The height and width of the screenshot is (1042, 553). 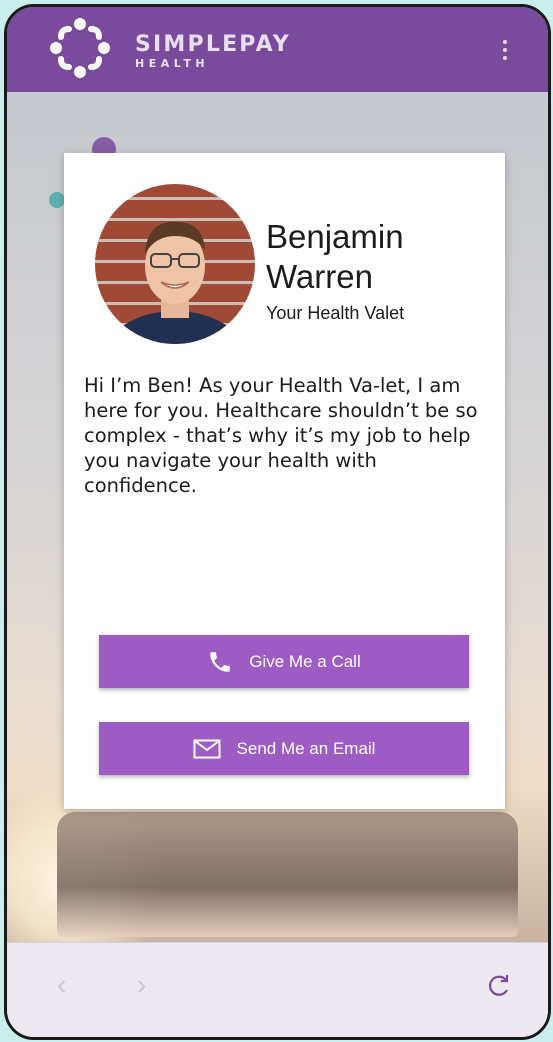 I want to click on brand-name: SIMPLEPAY, so click(x=213, y=44).